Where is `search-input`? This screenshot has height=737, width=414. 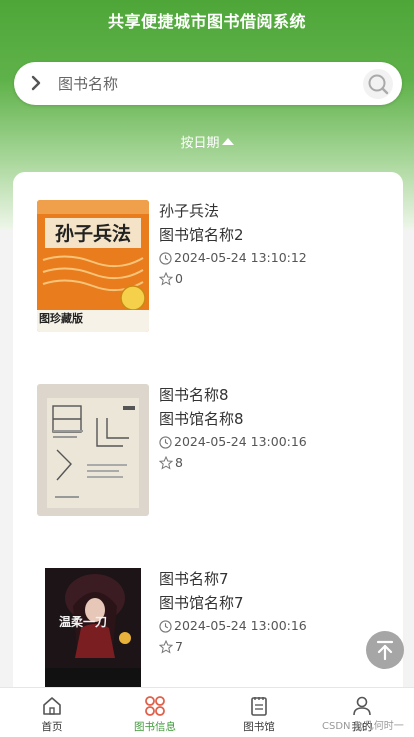 search-input is located at coordinates (198, 83).